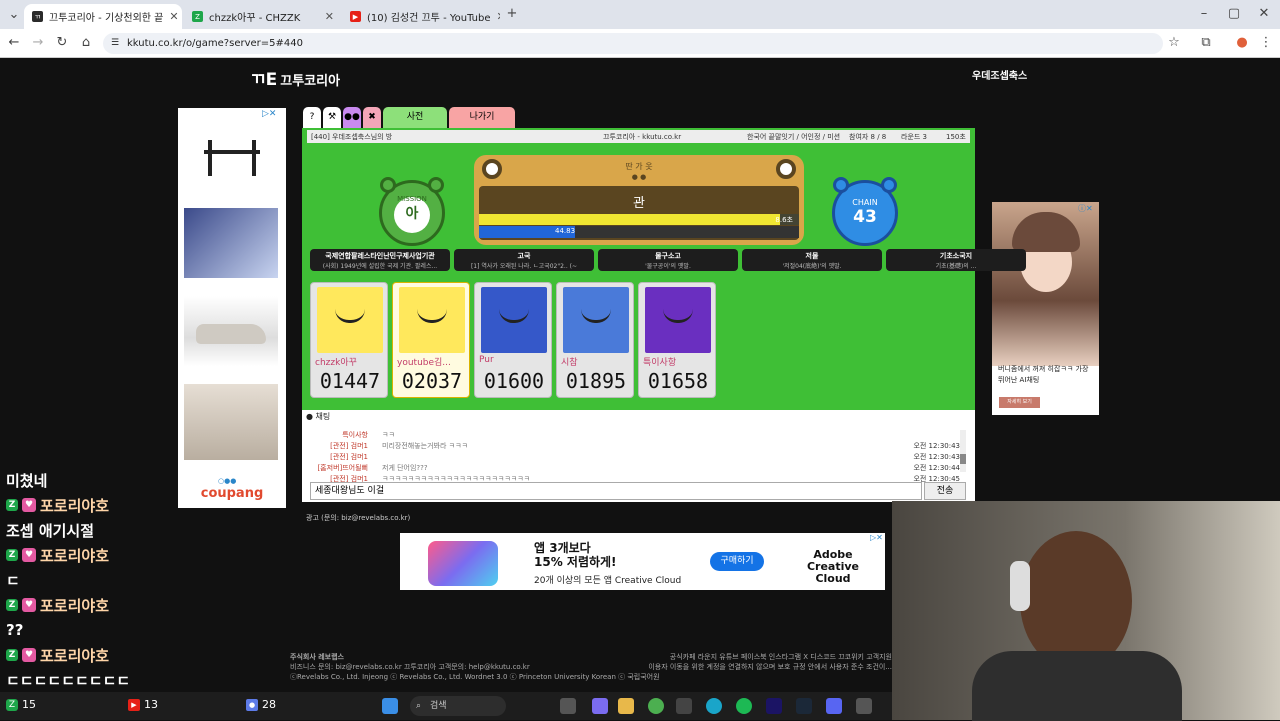  I want to click on heart-badge-icon: ♥, so click(29, 555).